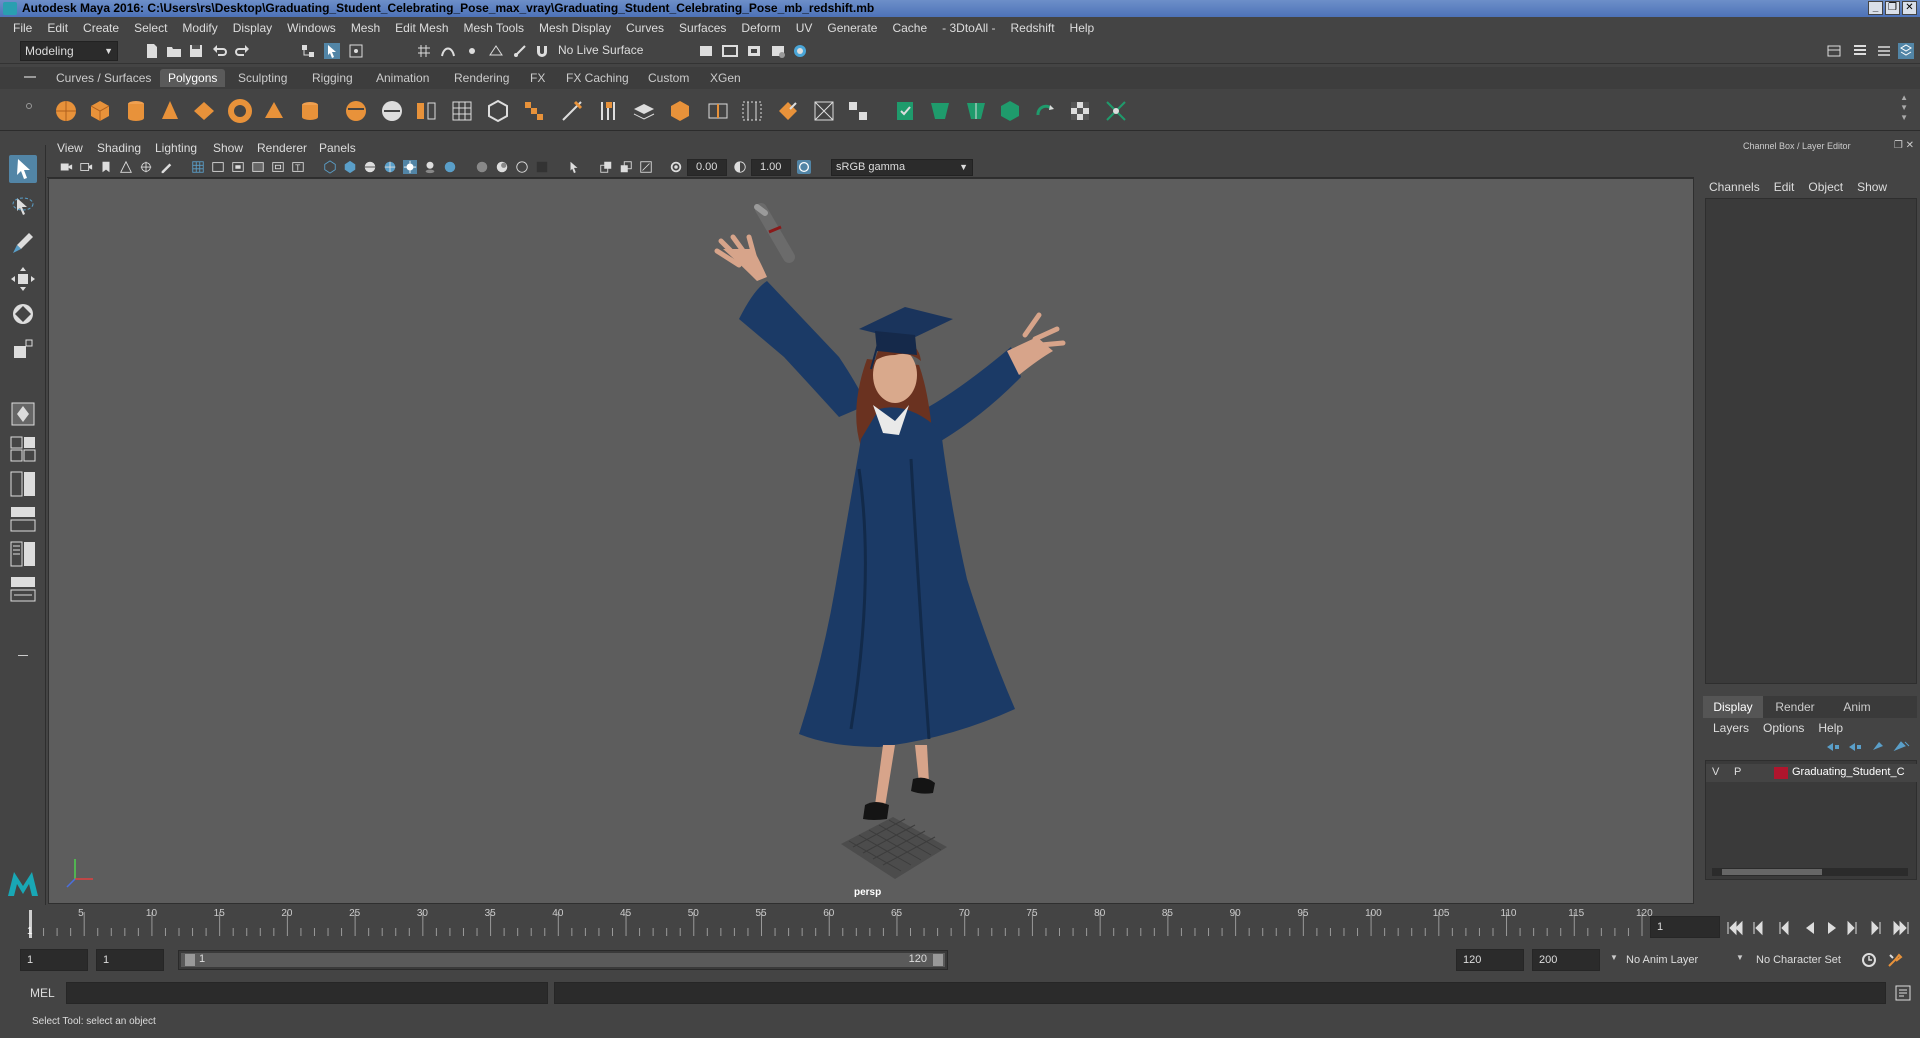  I want to click on persp-graph-layout-icon, so click(23, 554).